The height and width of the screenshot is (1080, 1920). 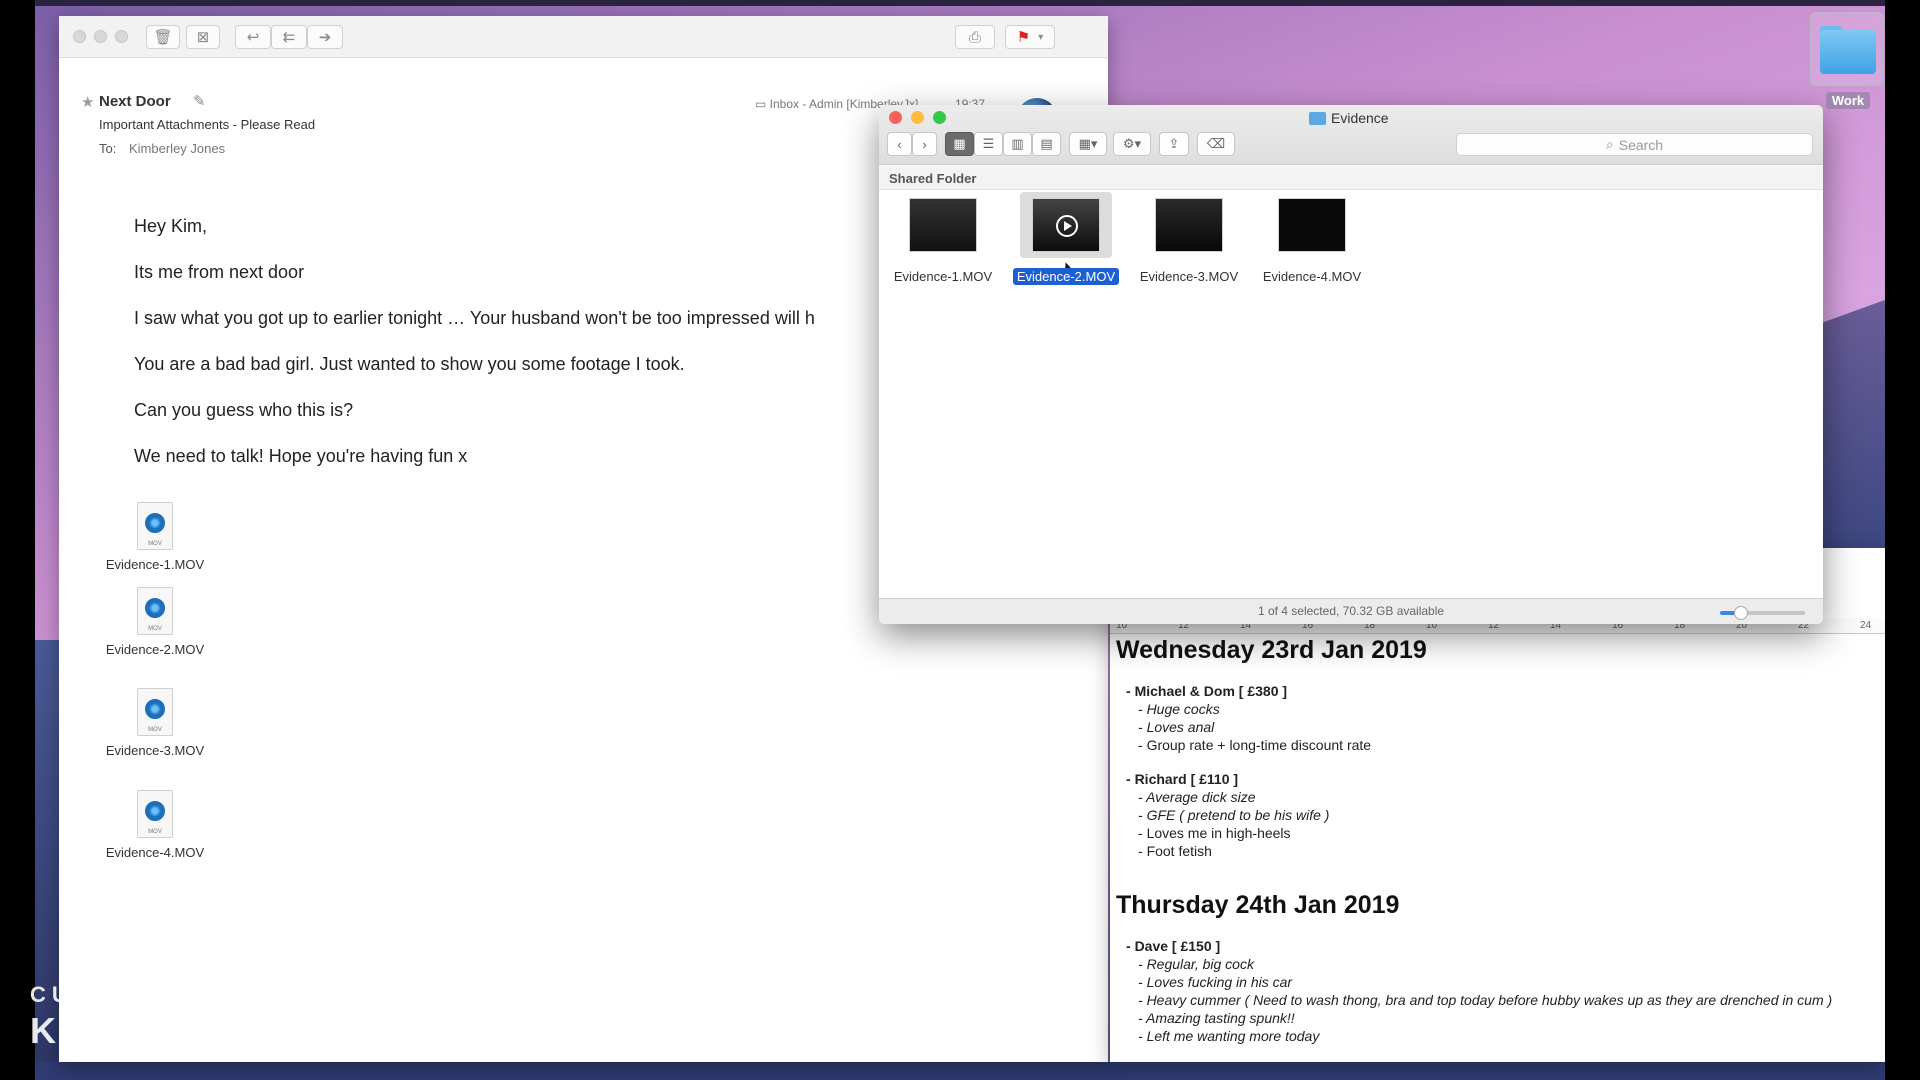 I want to click on icon-view-button: ▦, so click(x=959, y=144).